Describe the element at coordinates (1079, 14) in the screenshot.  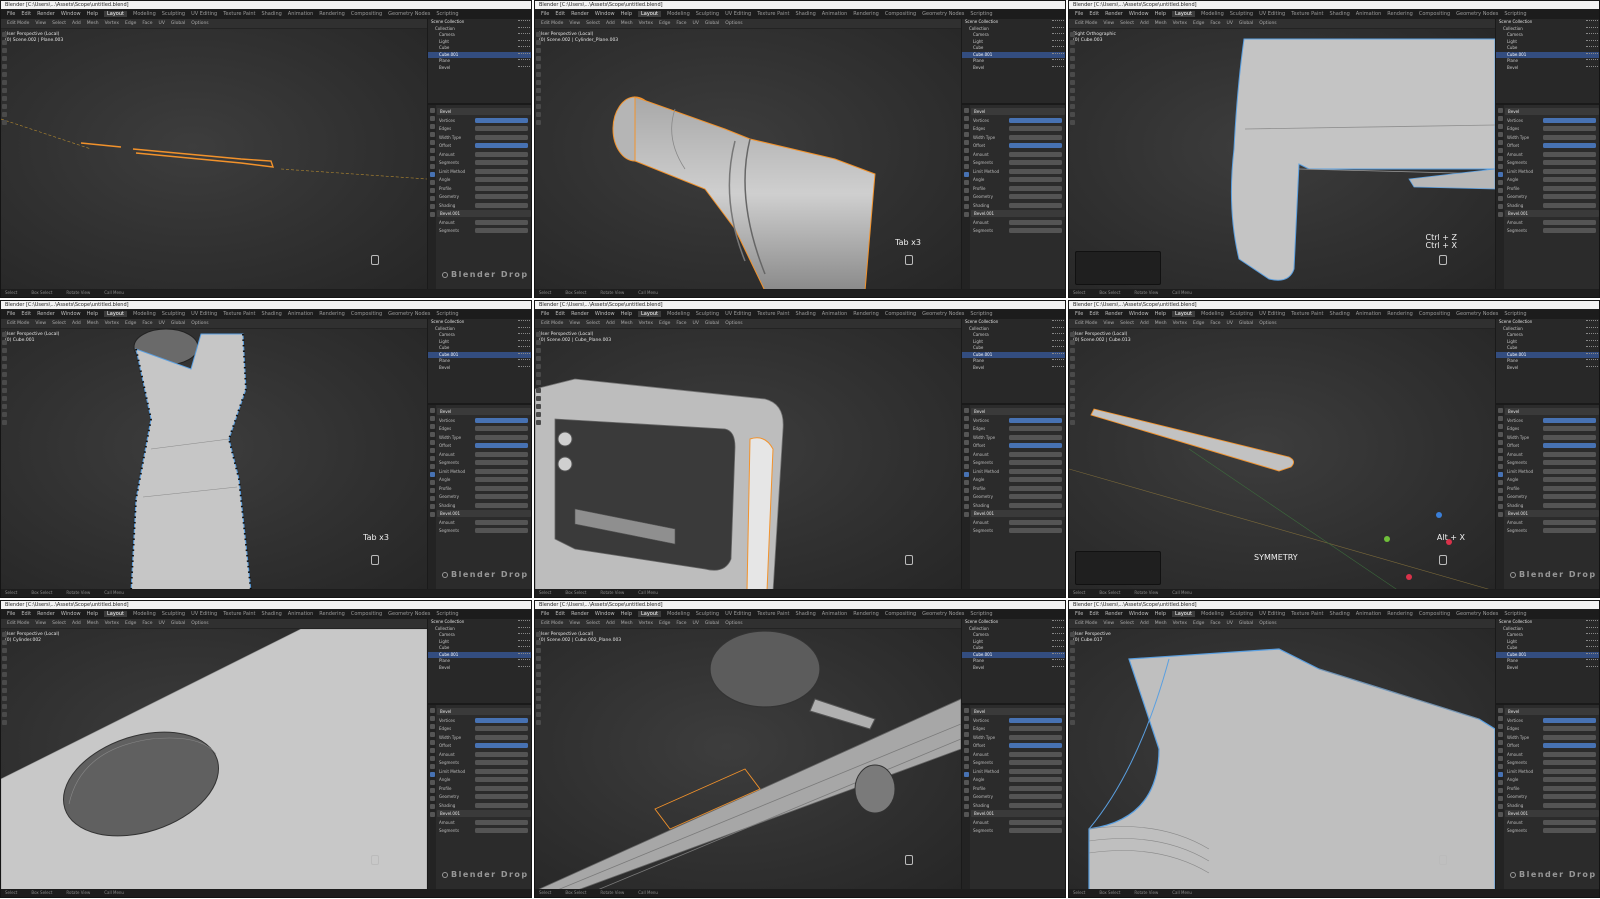
I see `menu-file: File` at that location.